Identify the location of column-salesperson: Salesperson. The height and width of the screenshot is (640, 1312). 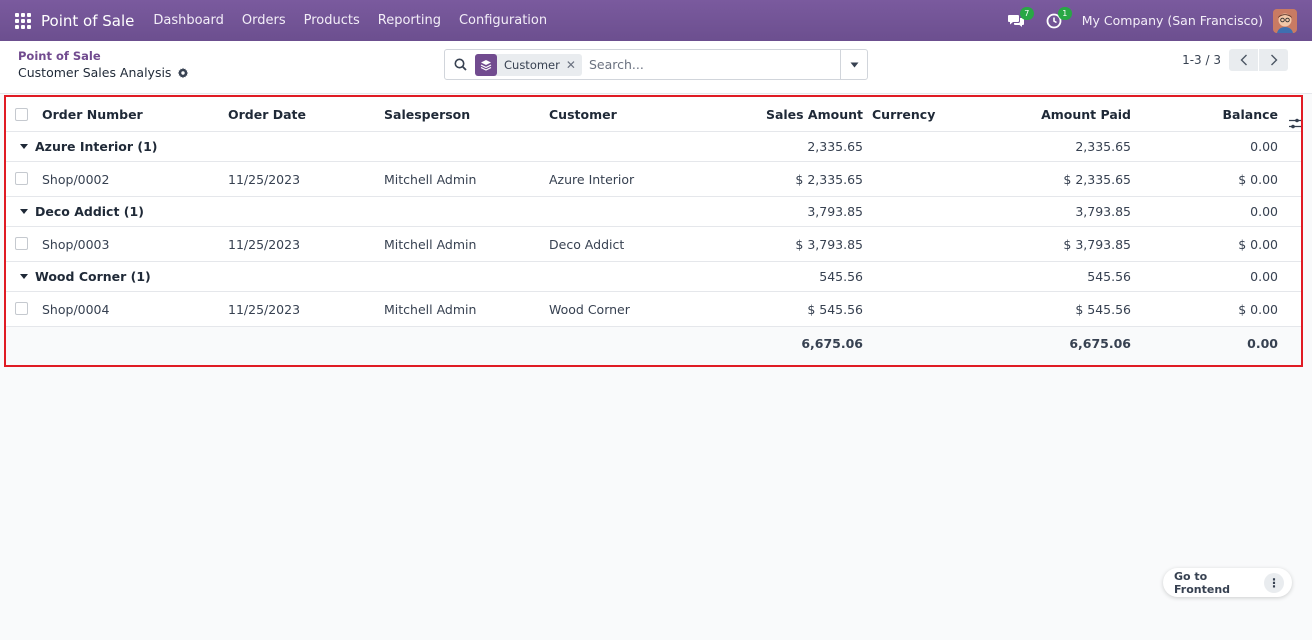
(427, 114).